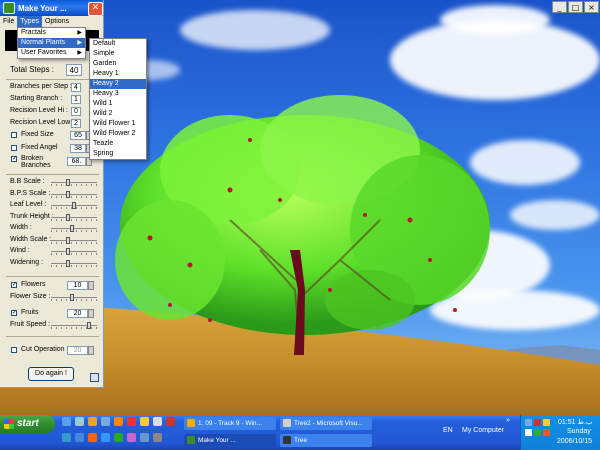 This screenshot has height=450, width=600. I want to click on fixed-size-input: 65, so click(78, 135).